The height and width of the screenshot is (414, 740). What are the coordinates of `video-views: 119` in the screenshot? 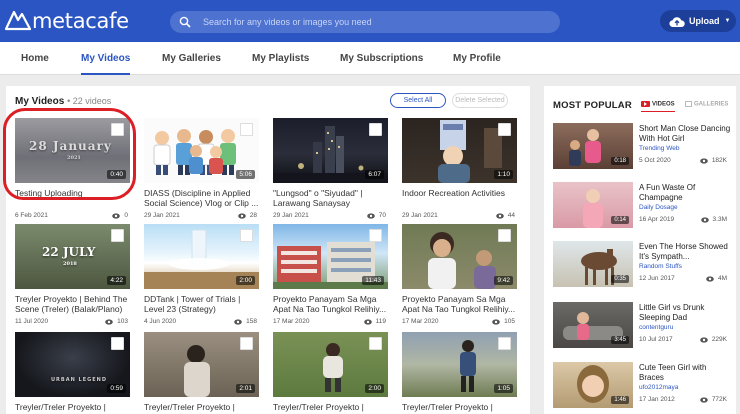 It's located at (374, 321).